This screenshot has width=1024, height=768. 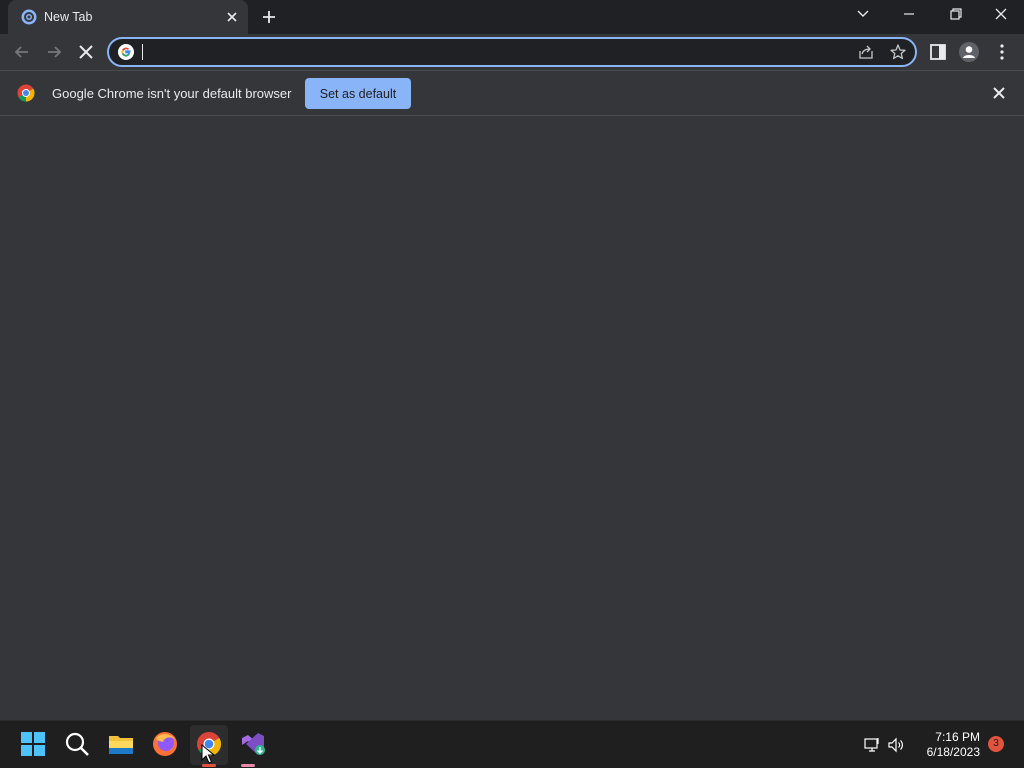 I want to click on system-clock: 7:16 PM 6/18/2023, so click(x=949, y=745).